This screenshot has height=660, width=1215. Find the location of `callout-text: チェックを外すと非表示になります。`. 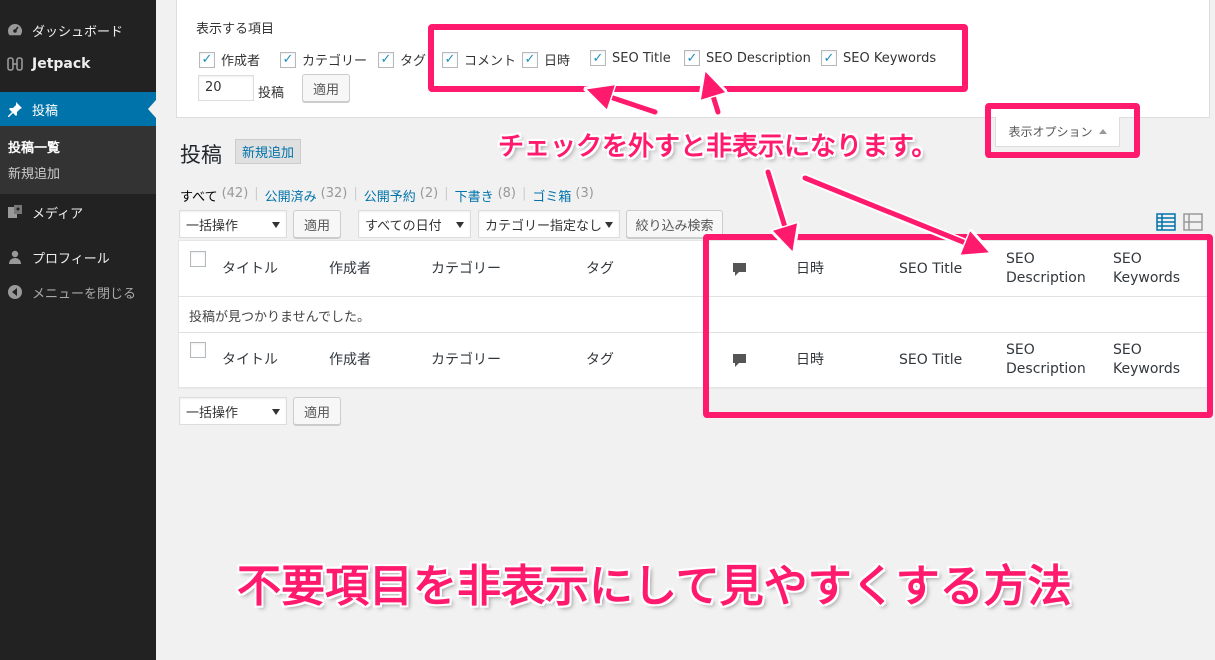

callout-text: チェックを外すと非表示になります。 is located at coordinates (718, 147).